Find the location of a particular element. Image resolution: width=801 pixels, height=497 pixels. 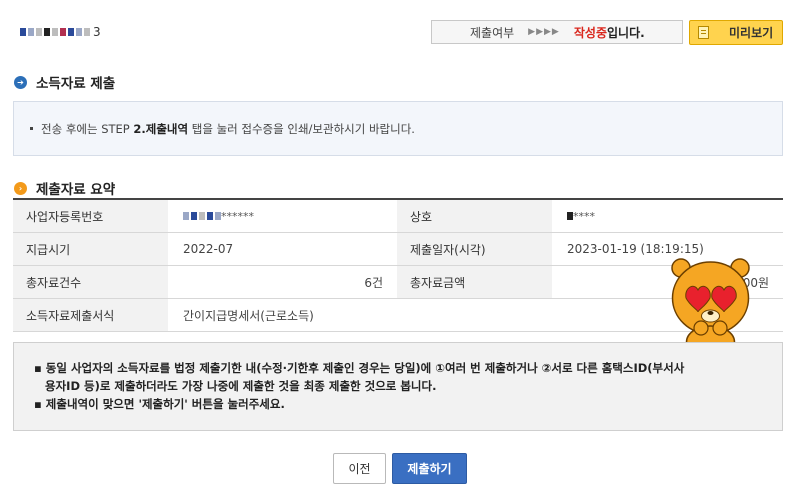

status-label: 제출여부 is located at coordinates (492, 32).